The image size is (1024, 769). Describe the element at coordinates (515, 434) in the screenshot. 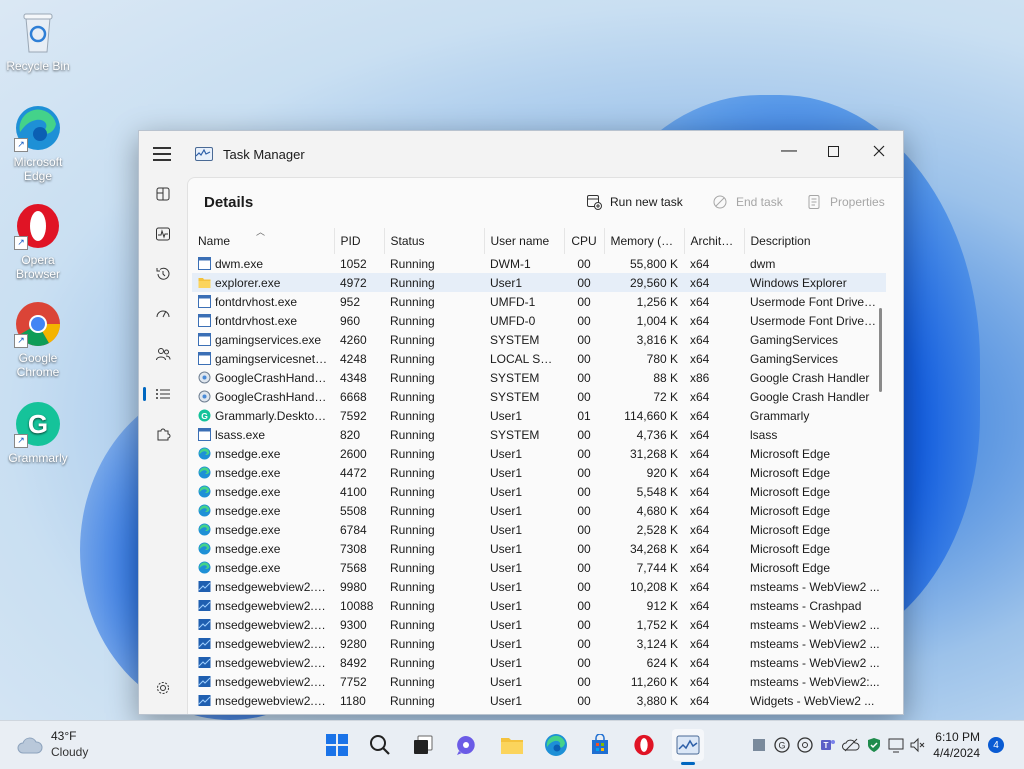

I see `cell-user-name: SYSTEM` at that location.